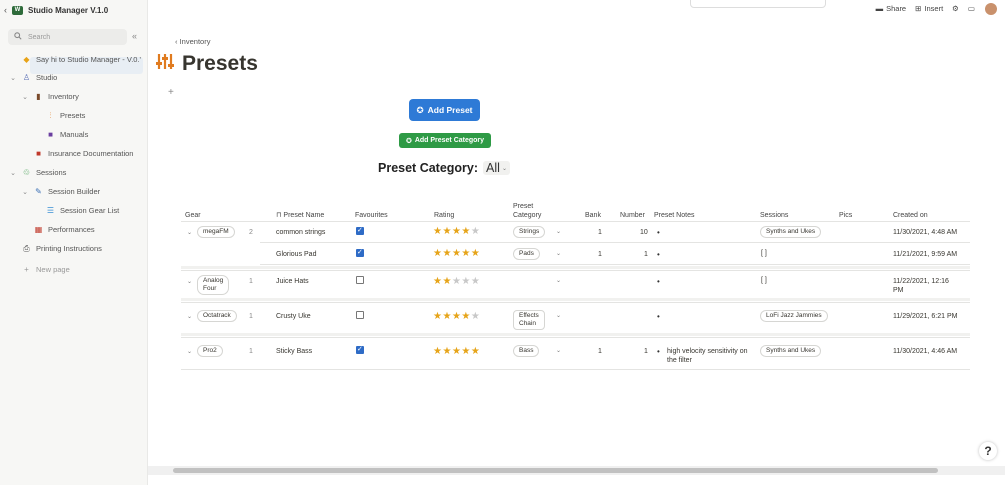 The height and width of the screenshot is (485, 1005). Describe the element at coordinates (444, 110) in the screenshot. I see `add-preset-button: ✪ Add Preset` at that location.